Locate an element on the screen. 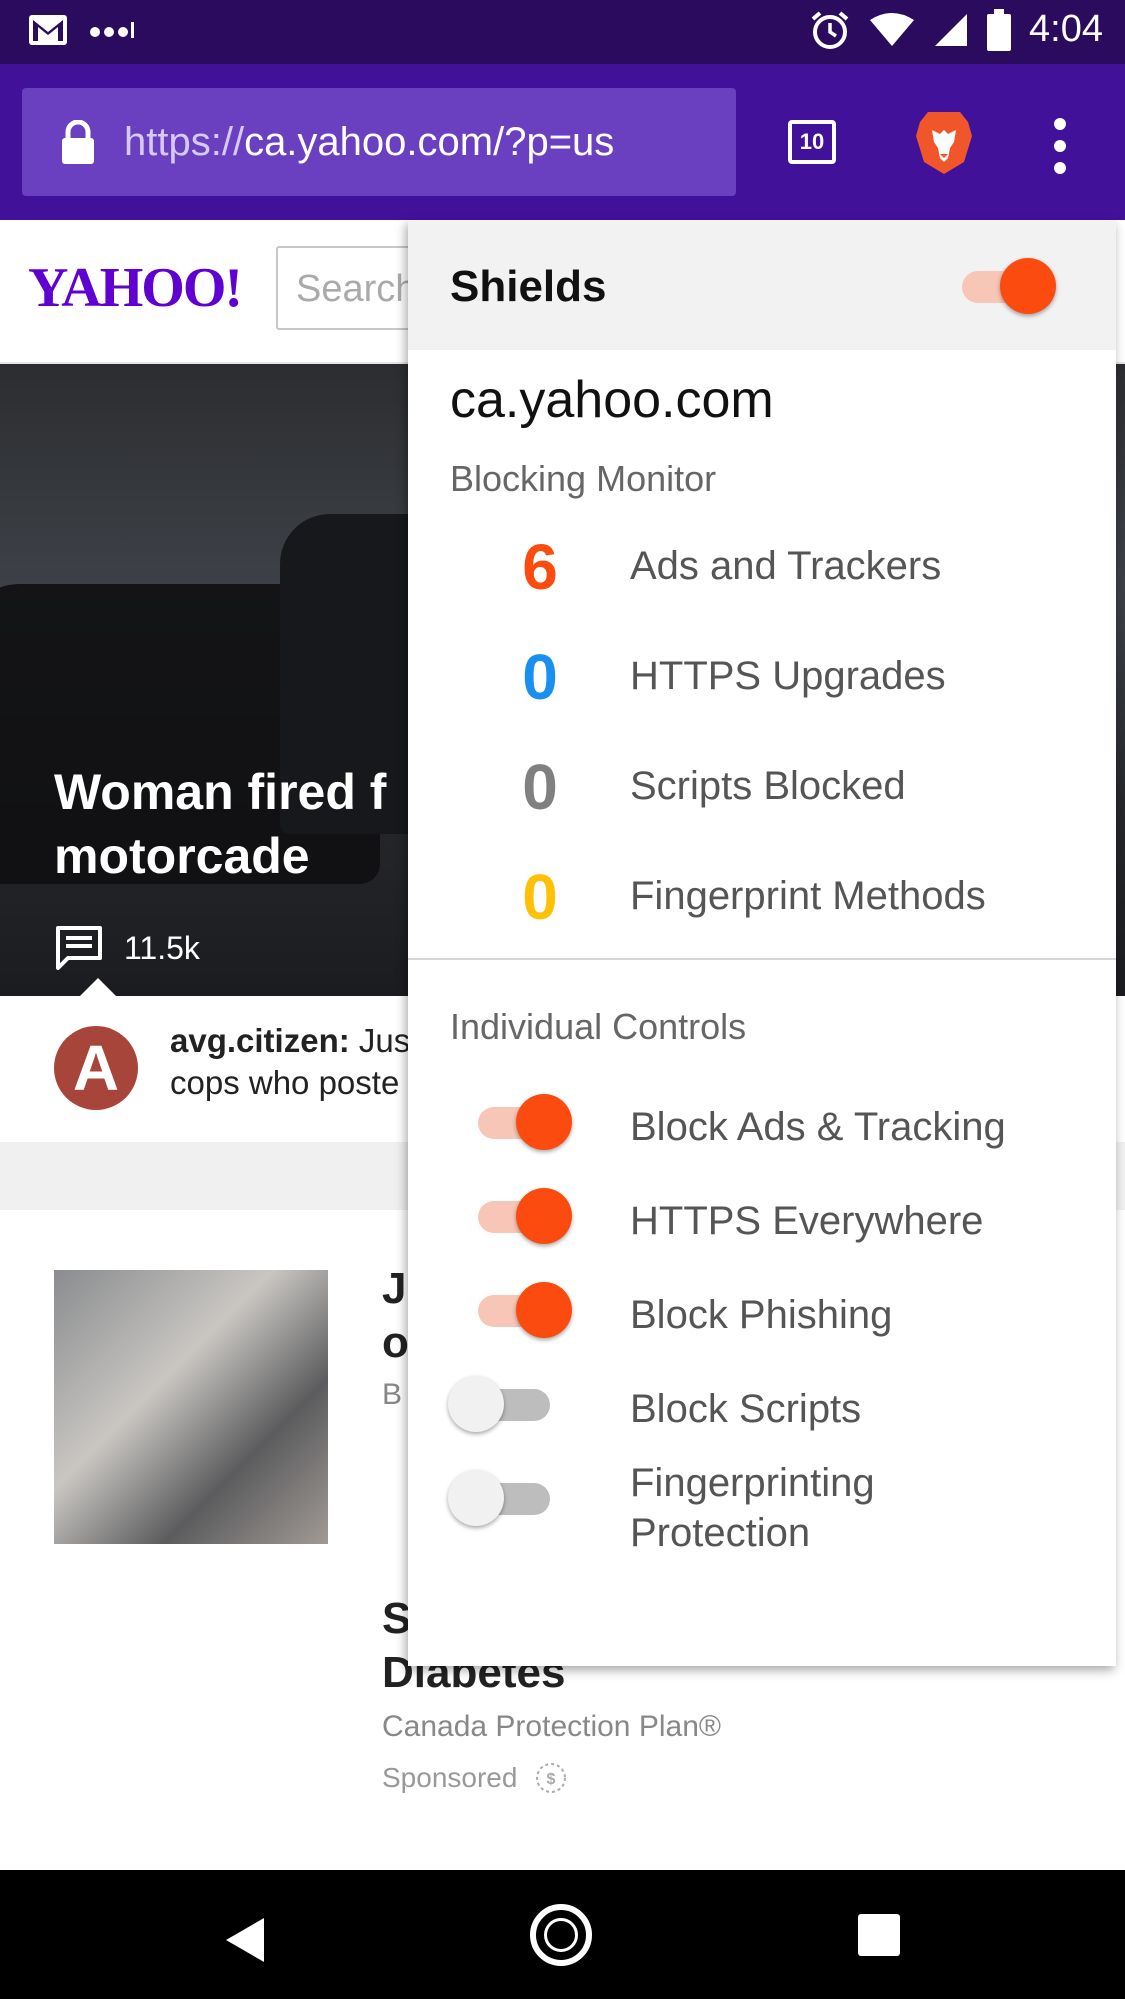 The height and width of the screenshot is (1999, 1125). back-icon is located at coordinates (245, 1940).